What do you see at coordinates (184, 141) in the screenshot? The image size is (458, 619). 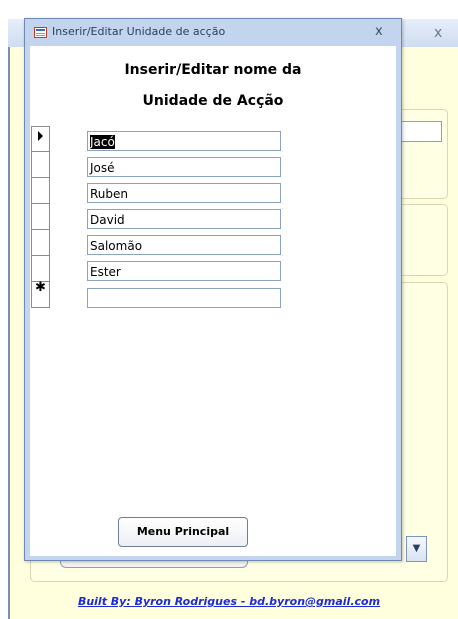 I see `unit-name-field: Jacó` at bounding box center [184, 141].